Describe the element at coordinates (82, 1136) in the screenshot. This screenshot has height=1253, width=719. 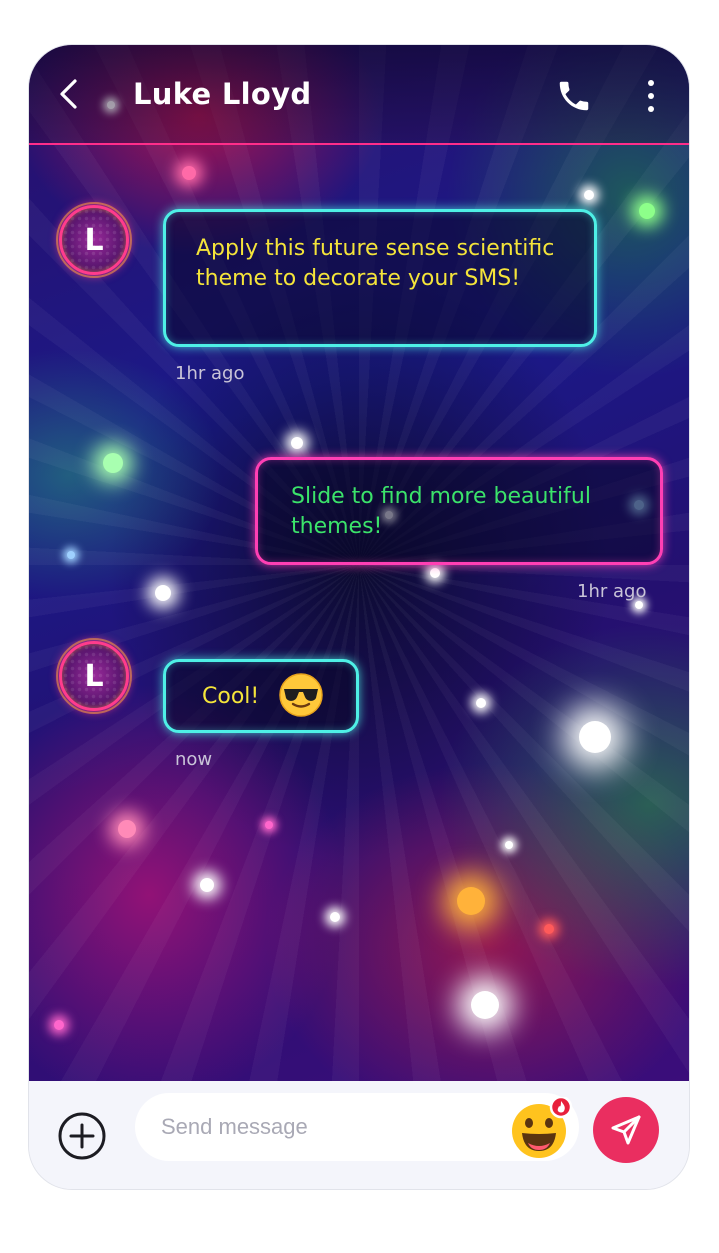
I see `plus-circle-icon` at that location.